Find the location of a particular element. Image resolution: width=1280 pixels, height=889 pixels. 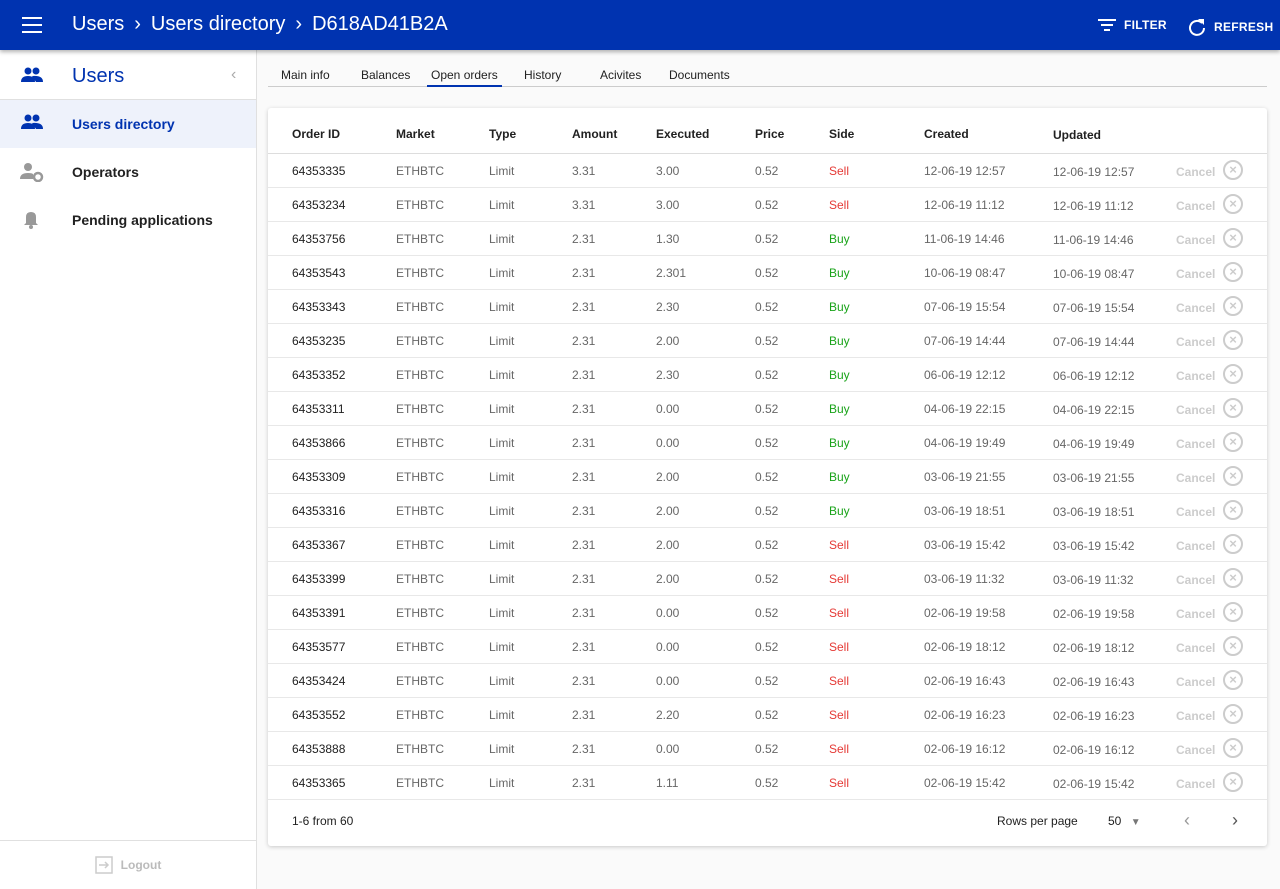

column-header: Type is located at coordinates (502, 134).